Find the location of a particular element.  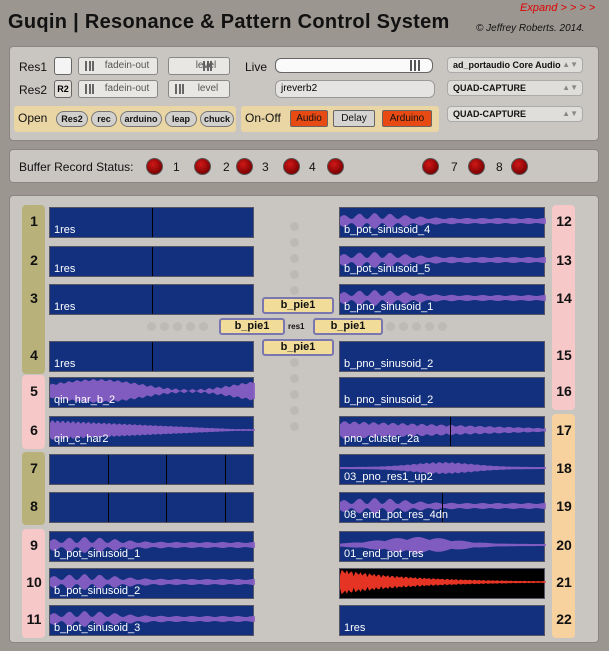

r2-toggle: R2 is located at coordinates (63, 89).